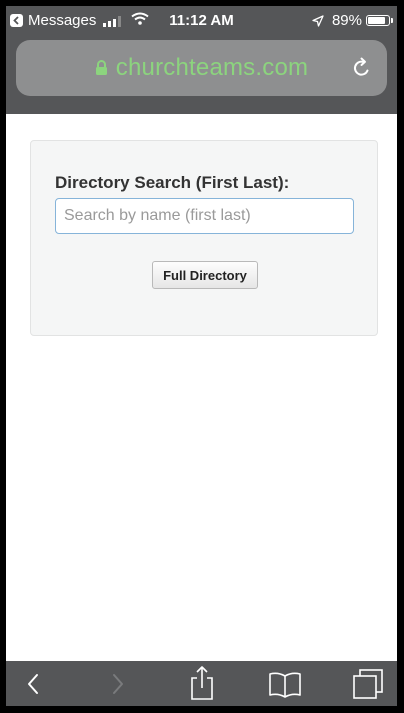  I want to click on status-bar: Messages 11:12 AM 89%, so click(201, 21).